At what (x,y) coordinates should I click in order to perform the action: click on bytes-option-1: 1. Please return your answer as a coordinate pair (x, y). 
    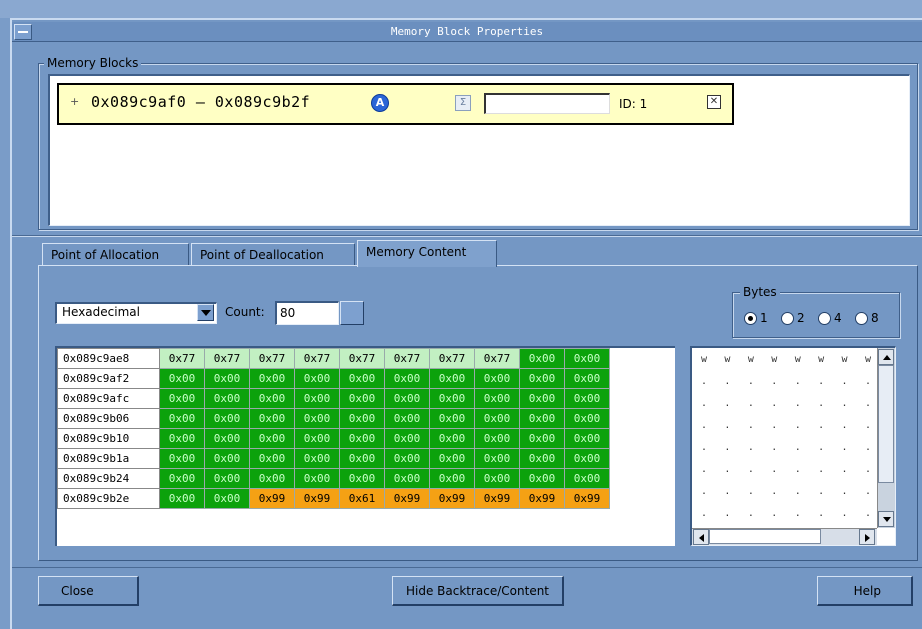
    Looking at the image, I should click on (756, 319).